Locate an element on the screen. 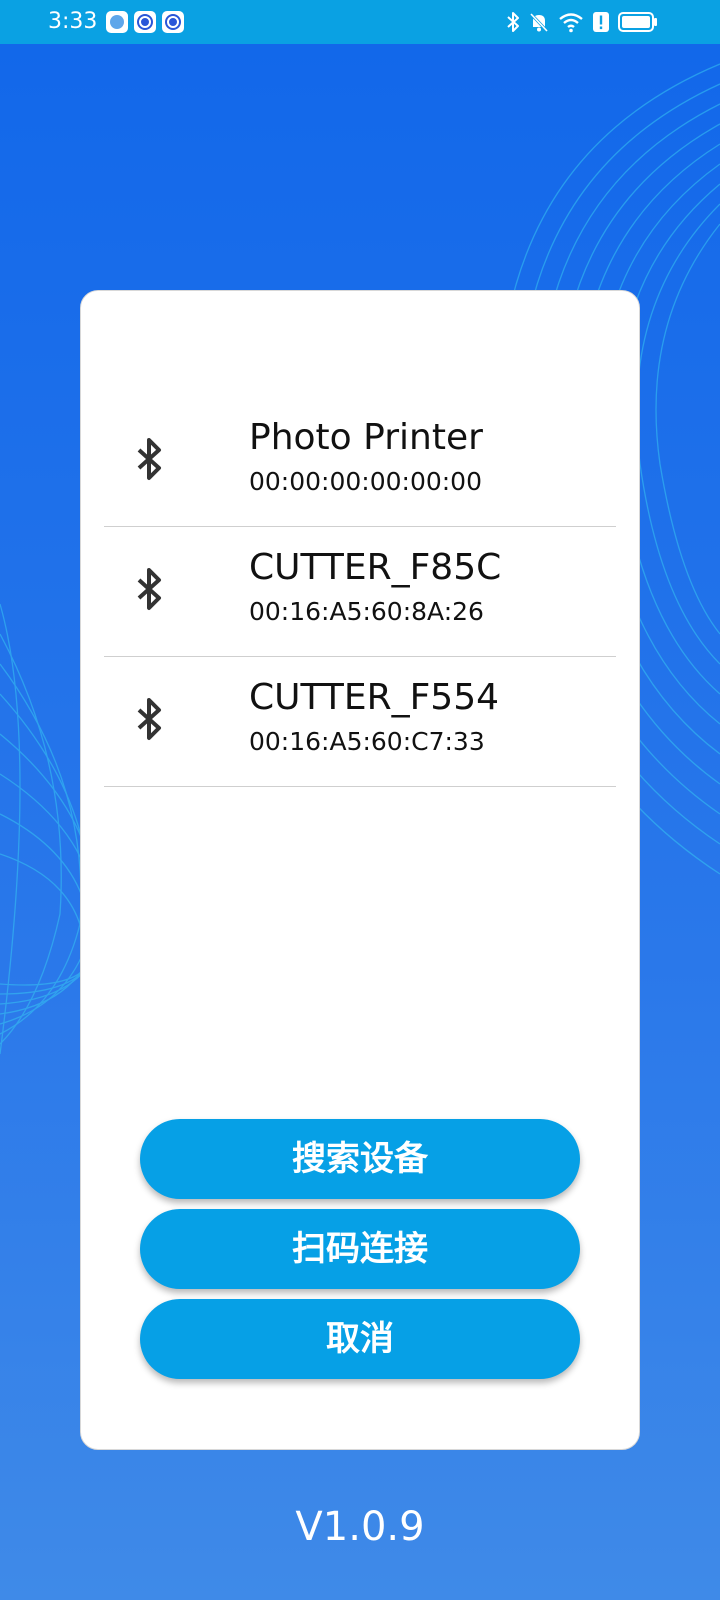 Image resolution: width=720 pixels, height=1600 pixels. status-indicators is located at coordinates (582, 22).